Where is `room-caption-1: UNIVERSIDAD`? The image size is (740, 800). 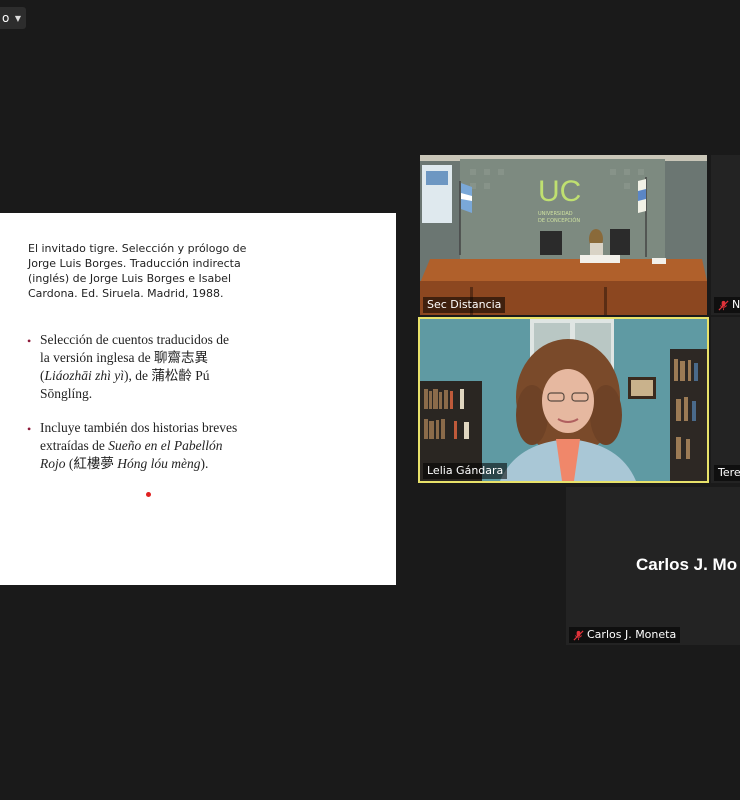
room-caption-1: UNIVERSIDAD is located at coordinates (555, 214).